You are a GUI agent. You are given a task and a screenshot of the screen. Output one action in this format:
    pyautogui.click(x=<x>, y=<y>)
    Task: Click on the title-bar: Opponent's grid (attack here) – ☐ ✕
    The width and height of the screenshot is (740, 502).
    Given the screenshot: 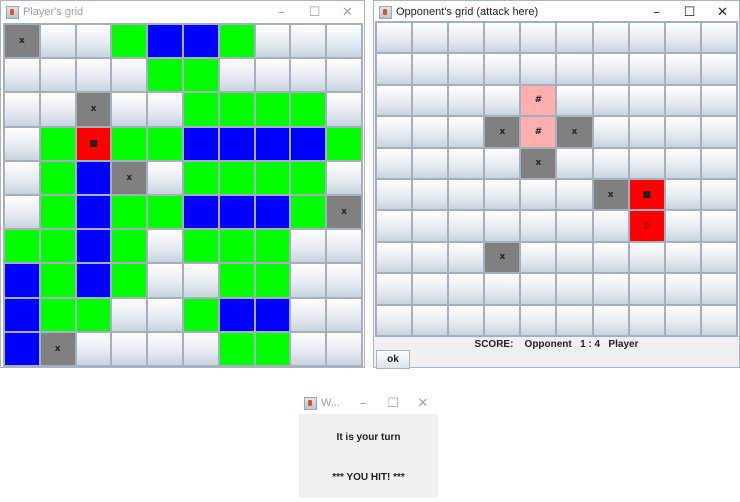 What is the action you would take?
    pyautogui.click(x=556, y=12)
    